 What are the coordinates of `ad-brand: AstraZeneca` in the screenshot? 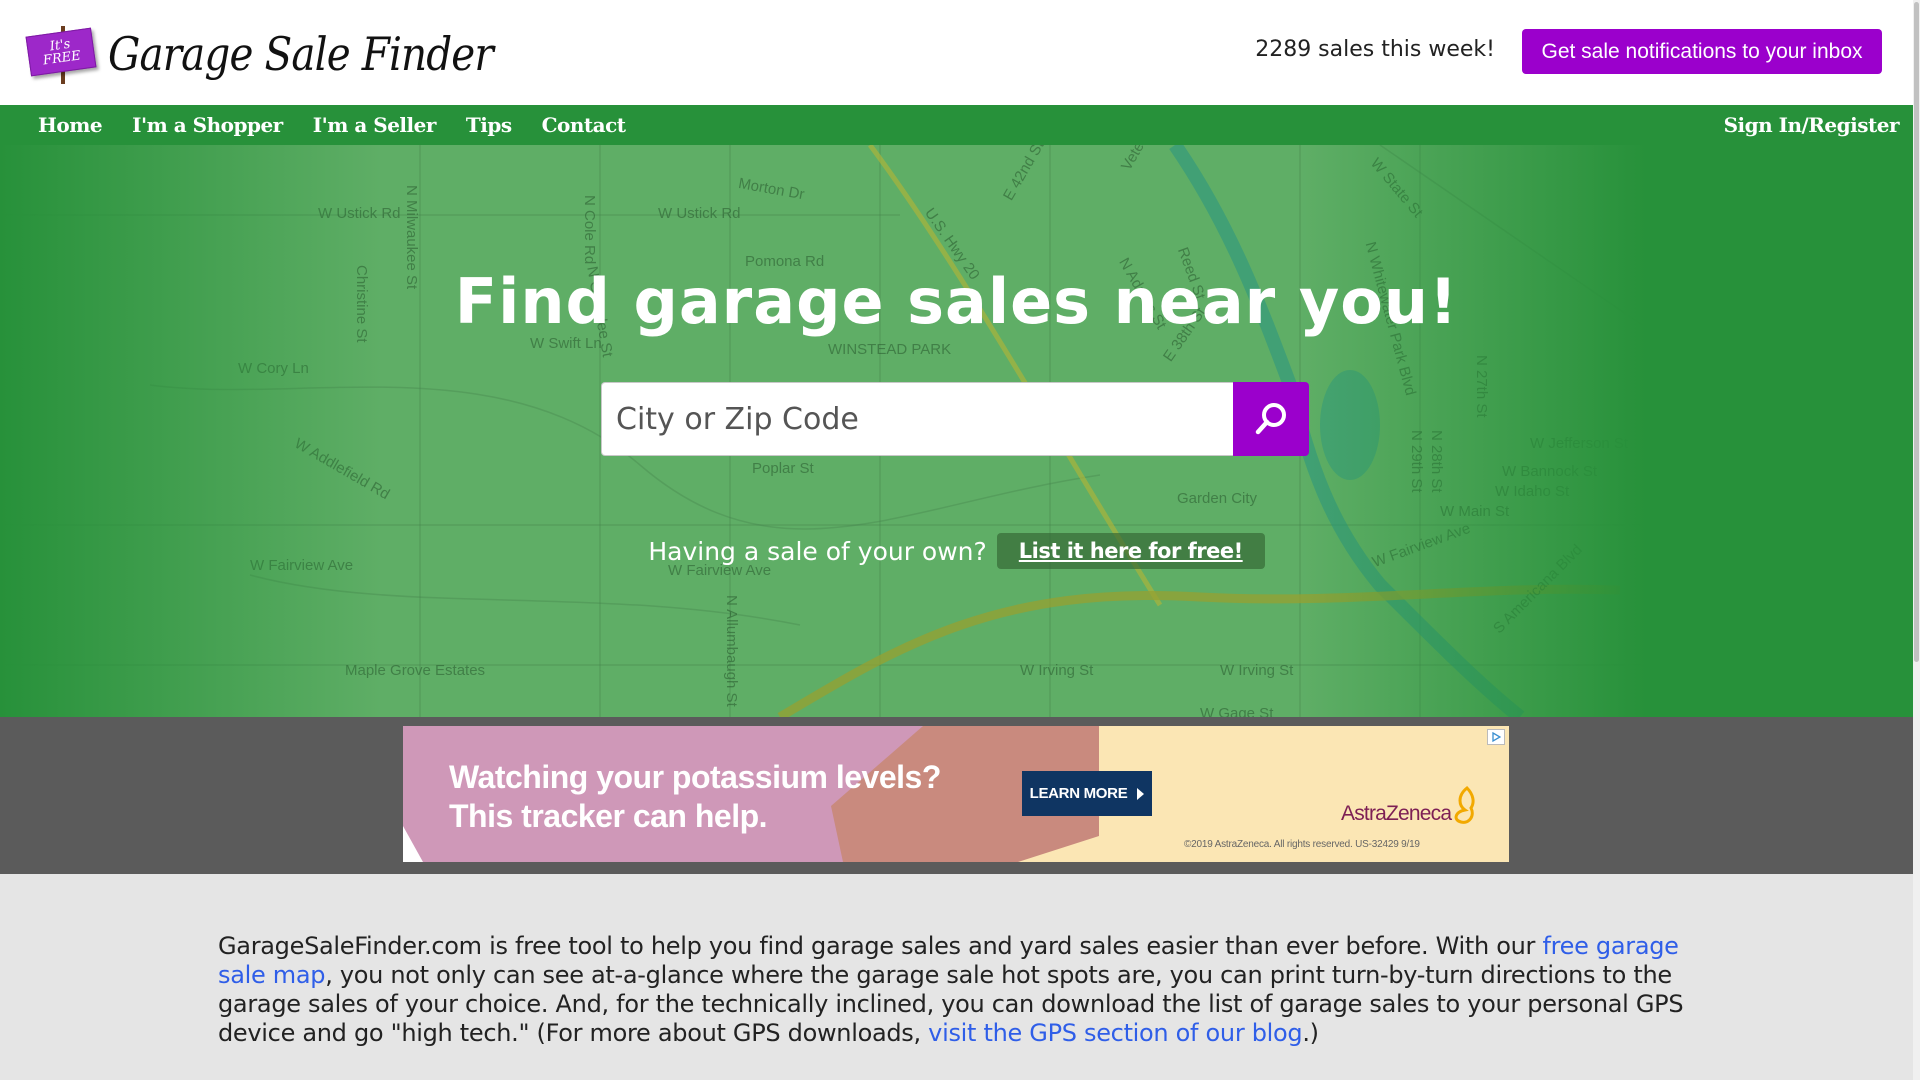 It's located at (1396, 813).